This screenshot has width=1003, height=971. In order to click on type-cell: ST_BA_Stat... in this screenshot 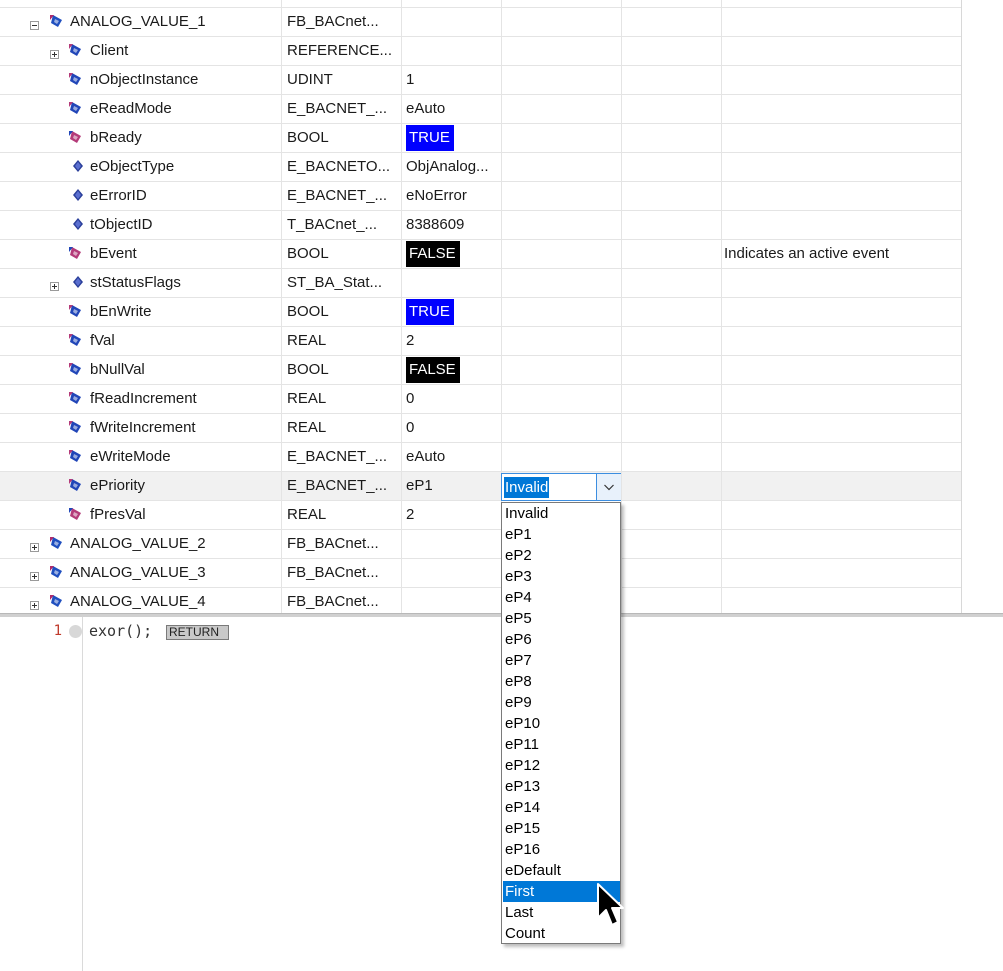, I will do `click(335, 282)`.